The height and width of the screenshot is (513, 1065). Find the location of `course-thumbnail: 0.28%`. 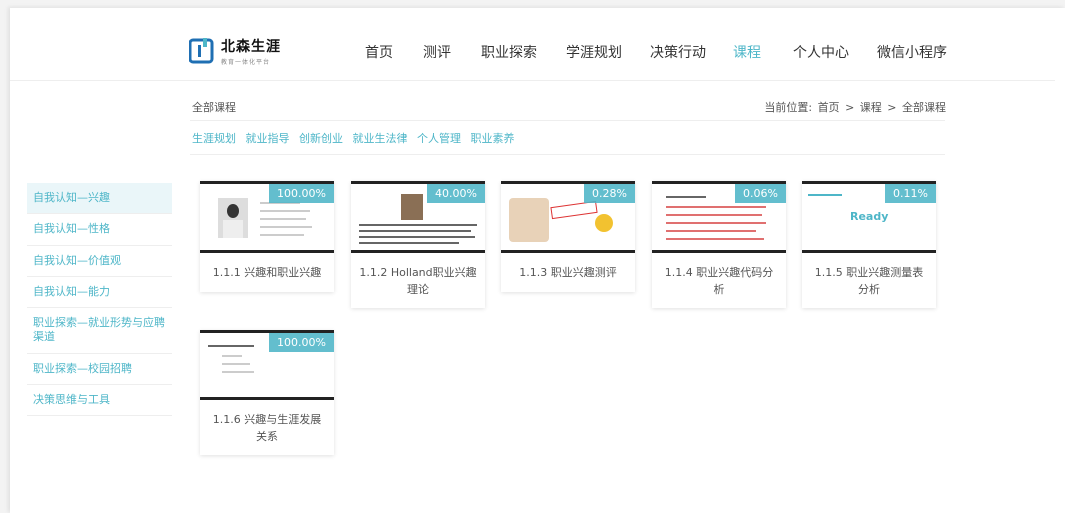

course-thumbnail: 0.28% is located at coordinates (568, 217).